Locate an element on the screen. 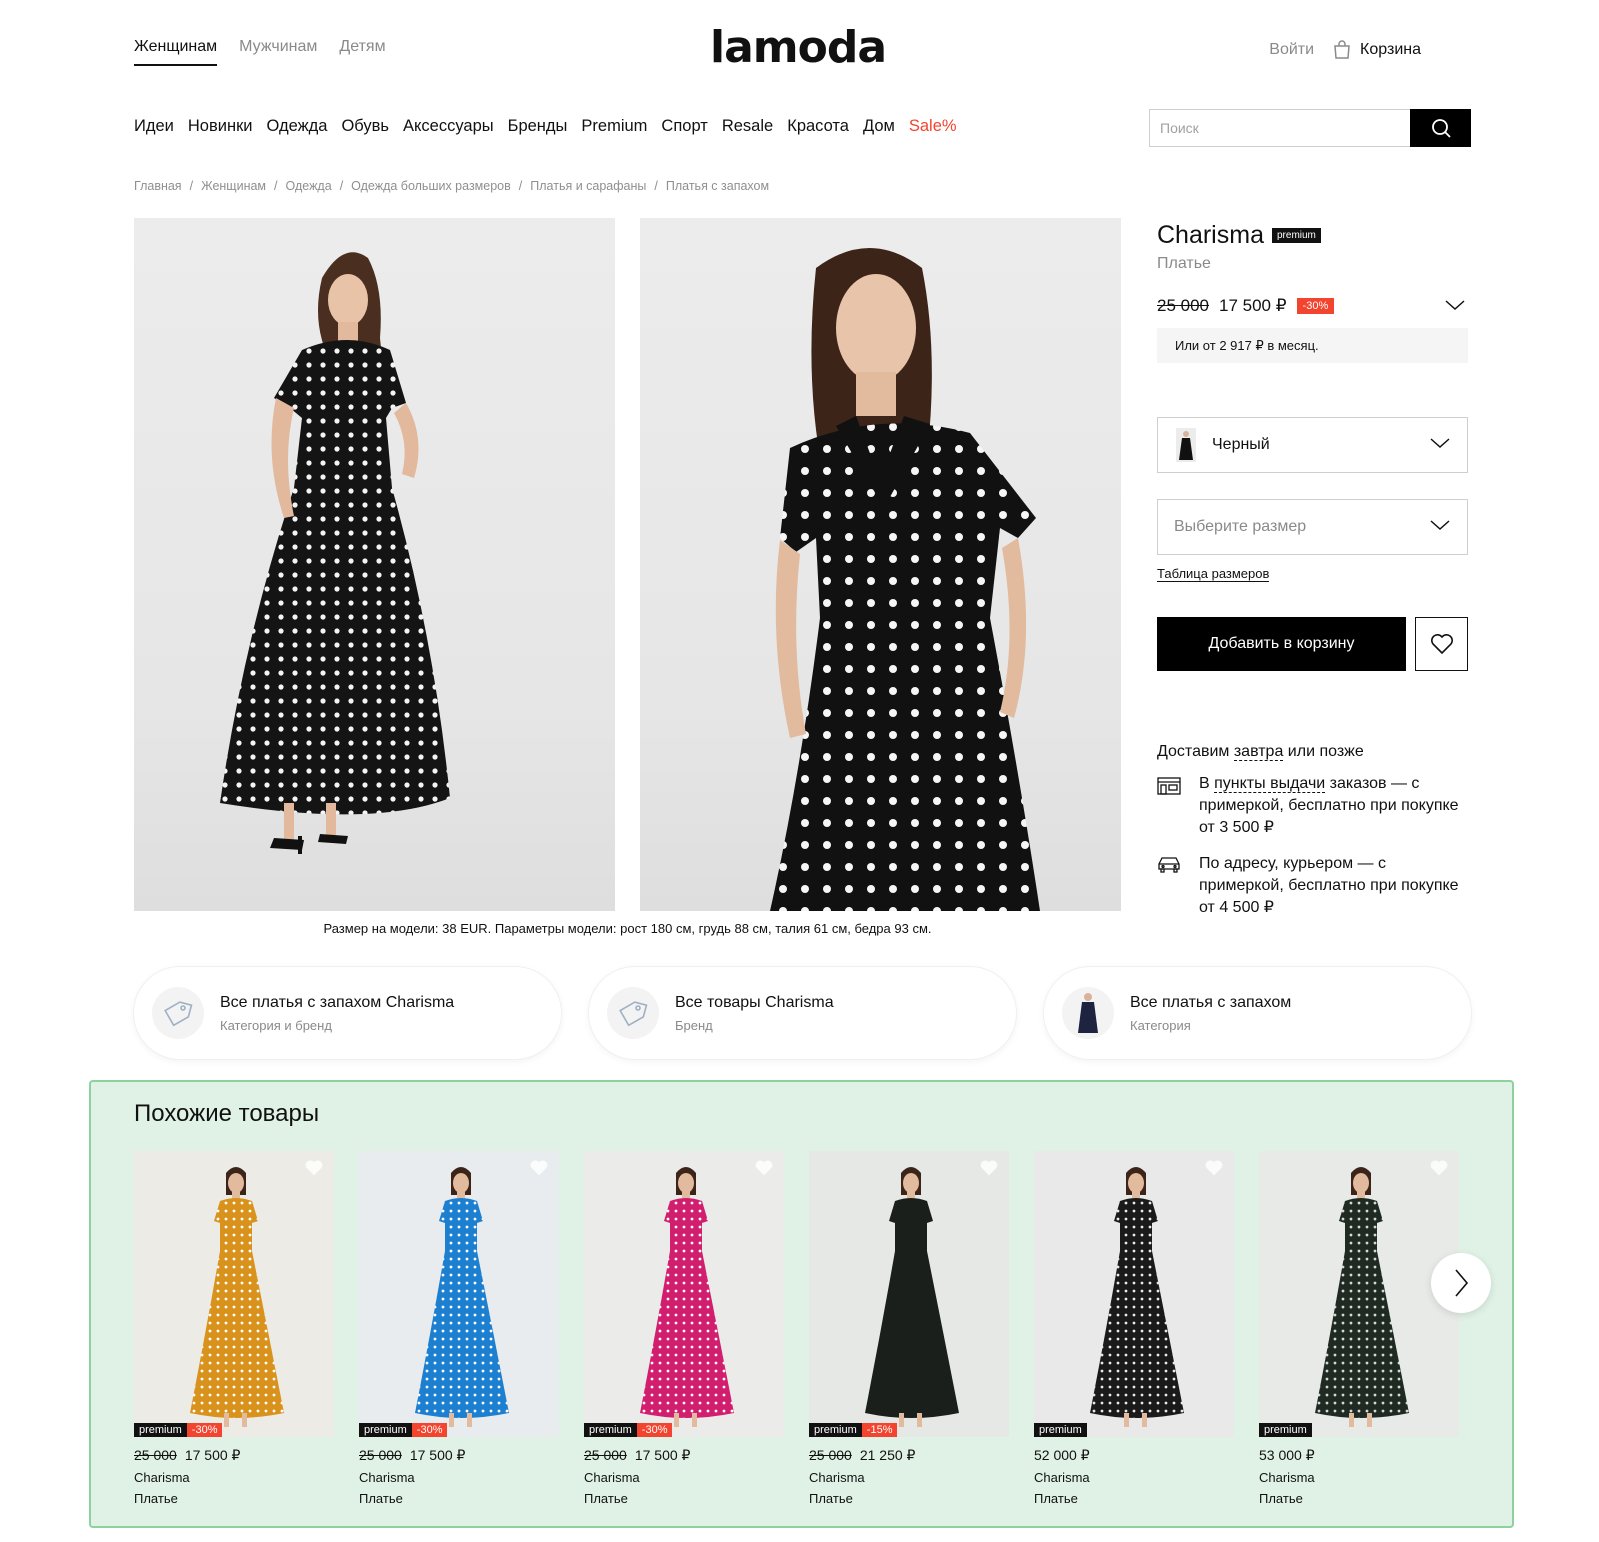  account-area: Войти Корзина is located at coordinates (1345, 50).